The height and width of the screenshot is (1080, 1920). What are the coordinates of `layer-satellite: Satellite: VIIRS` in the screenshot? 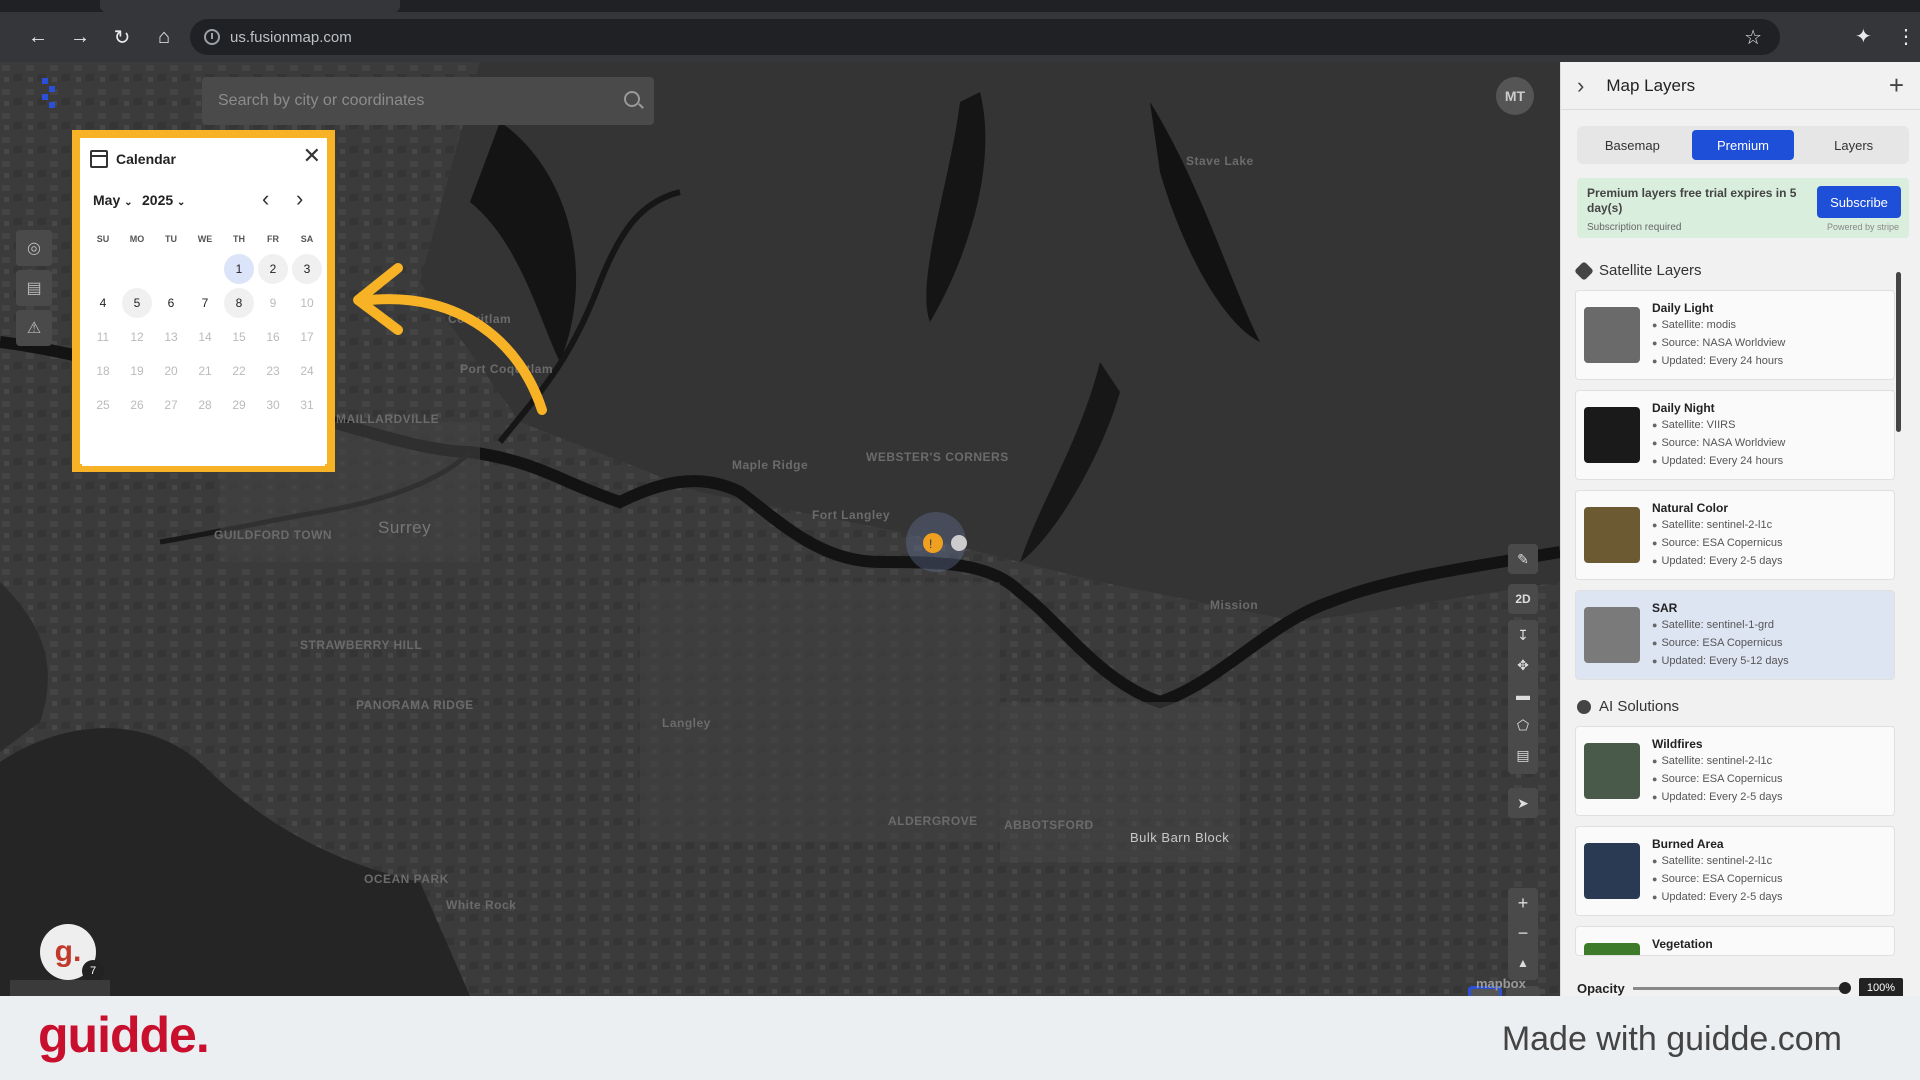 It's located at (1693, 425).